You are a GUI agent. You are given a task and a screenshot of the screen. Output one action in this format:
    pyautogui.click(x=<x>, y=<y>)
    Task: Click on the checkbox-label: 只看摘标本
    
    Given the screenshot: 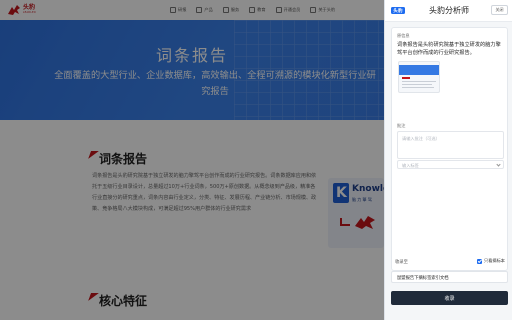 What is the action you would take?
    pyautogui.click(x=494, y=260)
    